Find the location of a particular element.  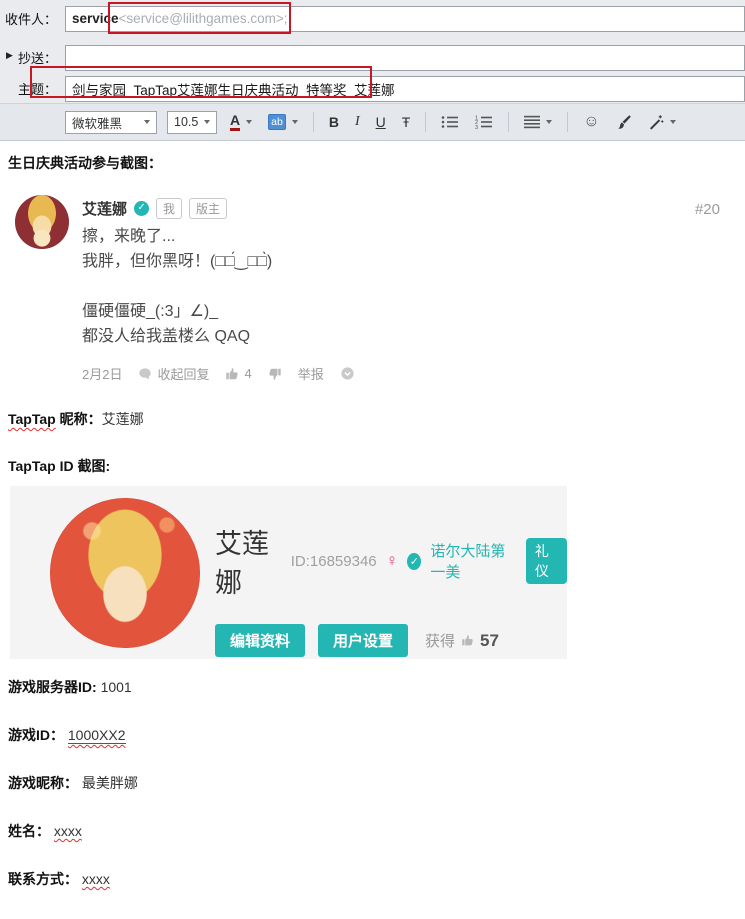

paintbrush-icon is located at coordinates (624, 122).